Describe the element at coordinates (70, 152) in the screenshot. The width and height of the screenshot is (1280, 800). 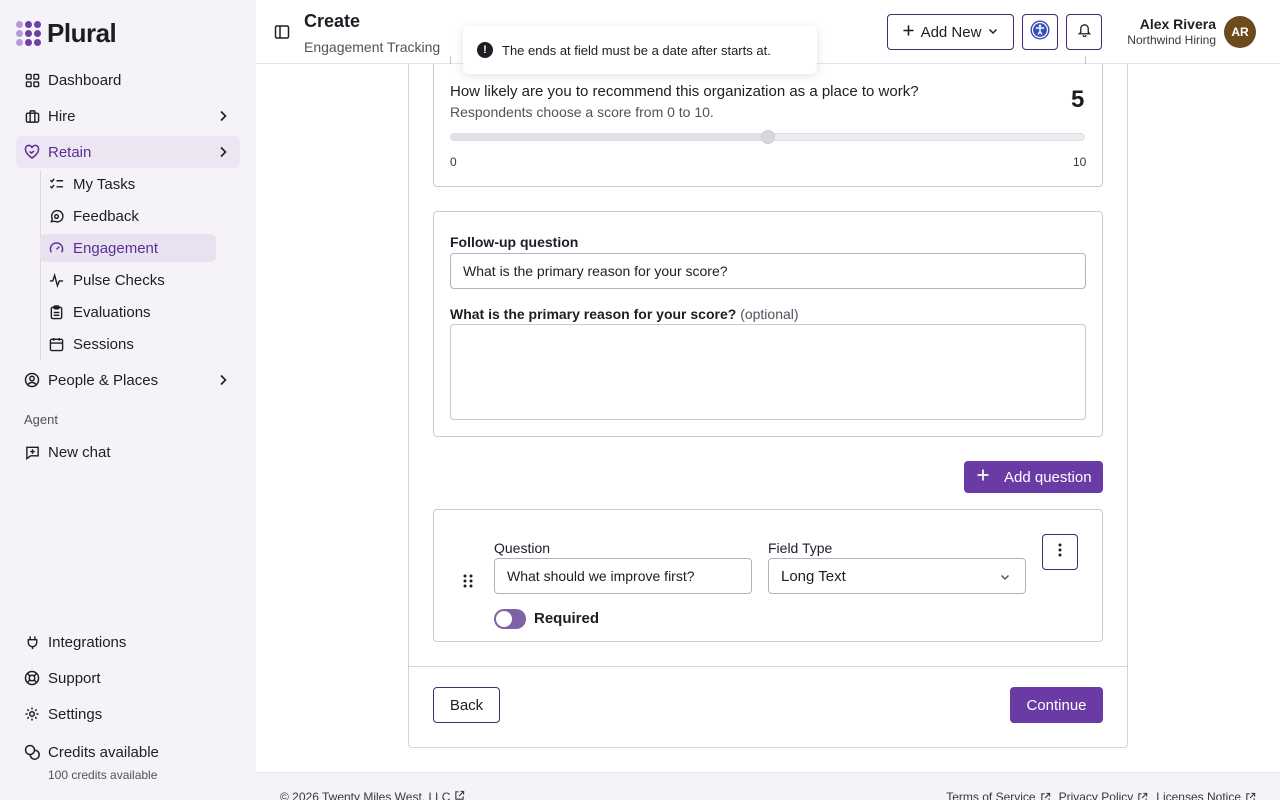
I see `sidebar-item-label: Retain` at that location.